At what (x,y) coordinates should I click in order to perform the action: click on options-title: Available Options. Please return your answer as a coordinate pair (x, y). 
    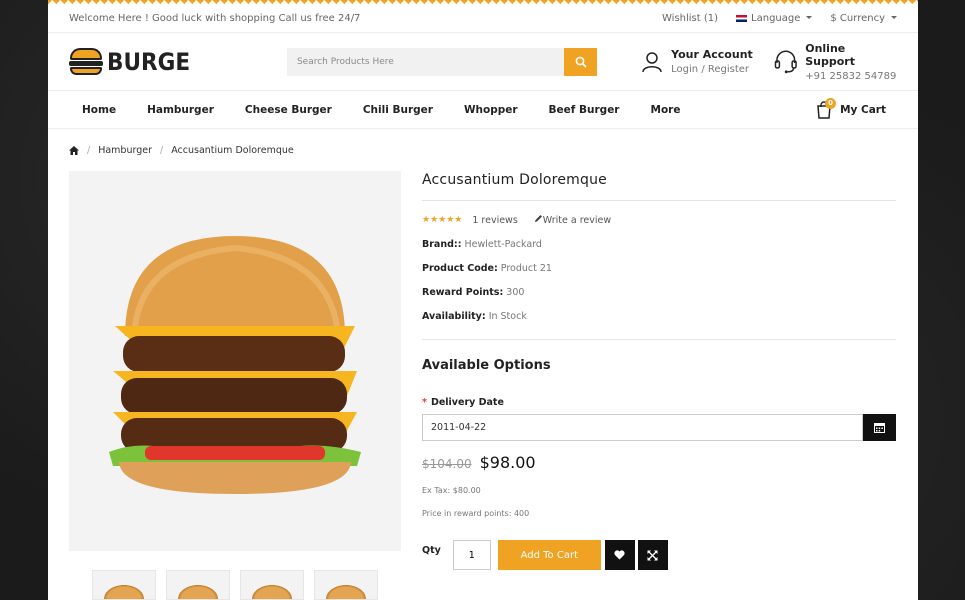
    Looking at the image, I should click on (486, 365).